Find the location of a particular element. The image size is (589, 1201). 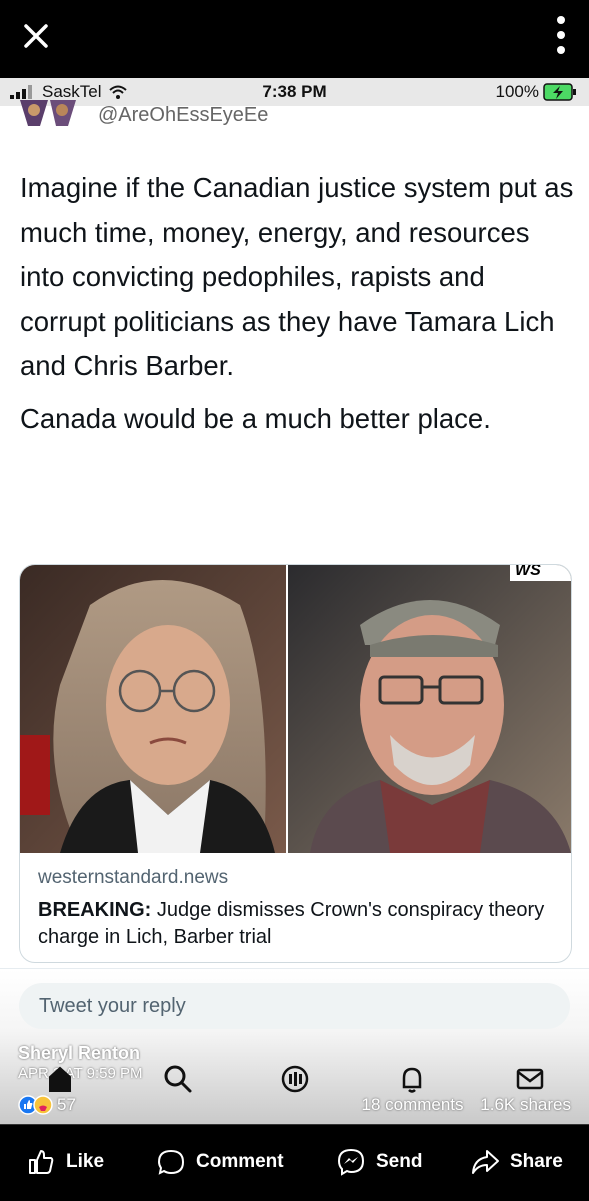

messenger-icon is located at coordinates (351, 1162).